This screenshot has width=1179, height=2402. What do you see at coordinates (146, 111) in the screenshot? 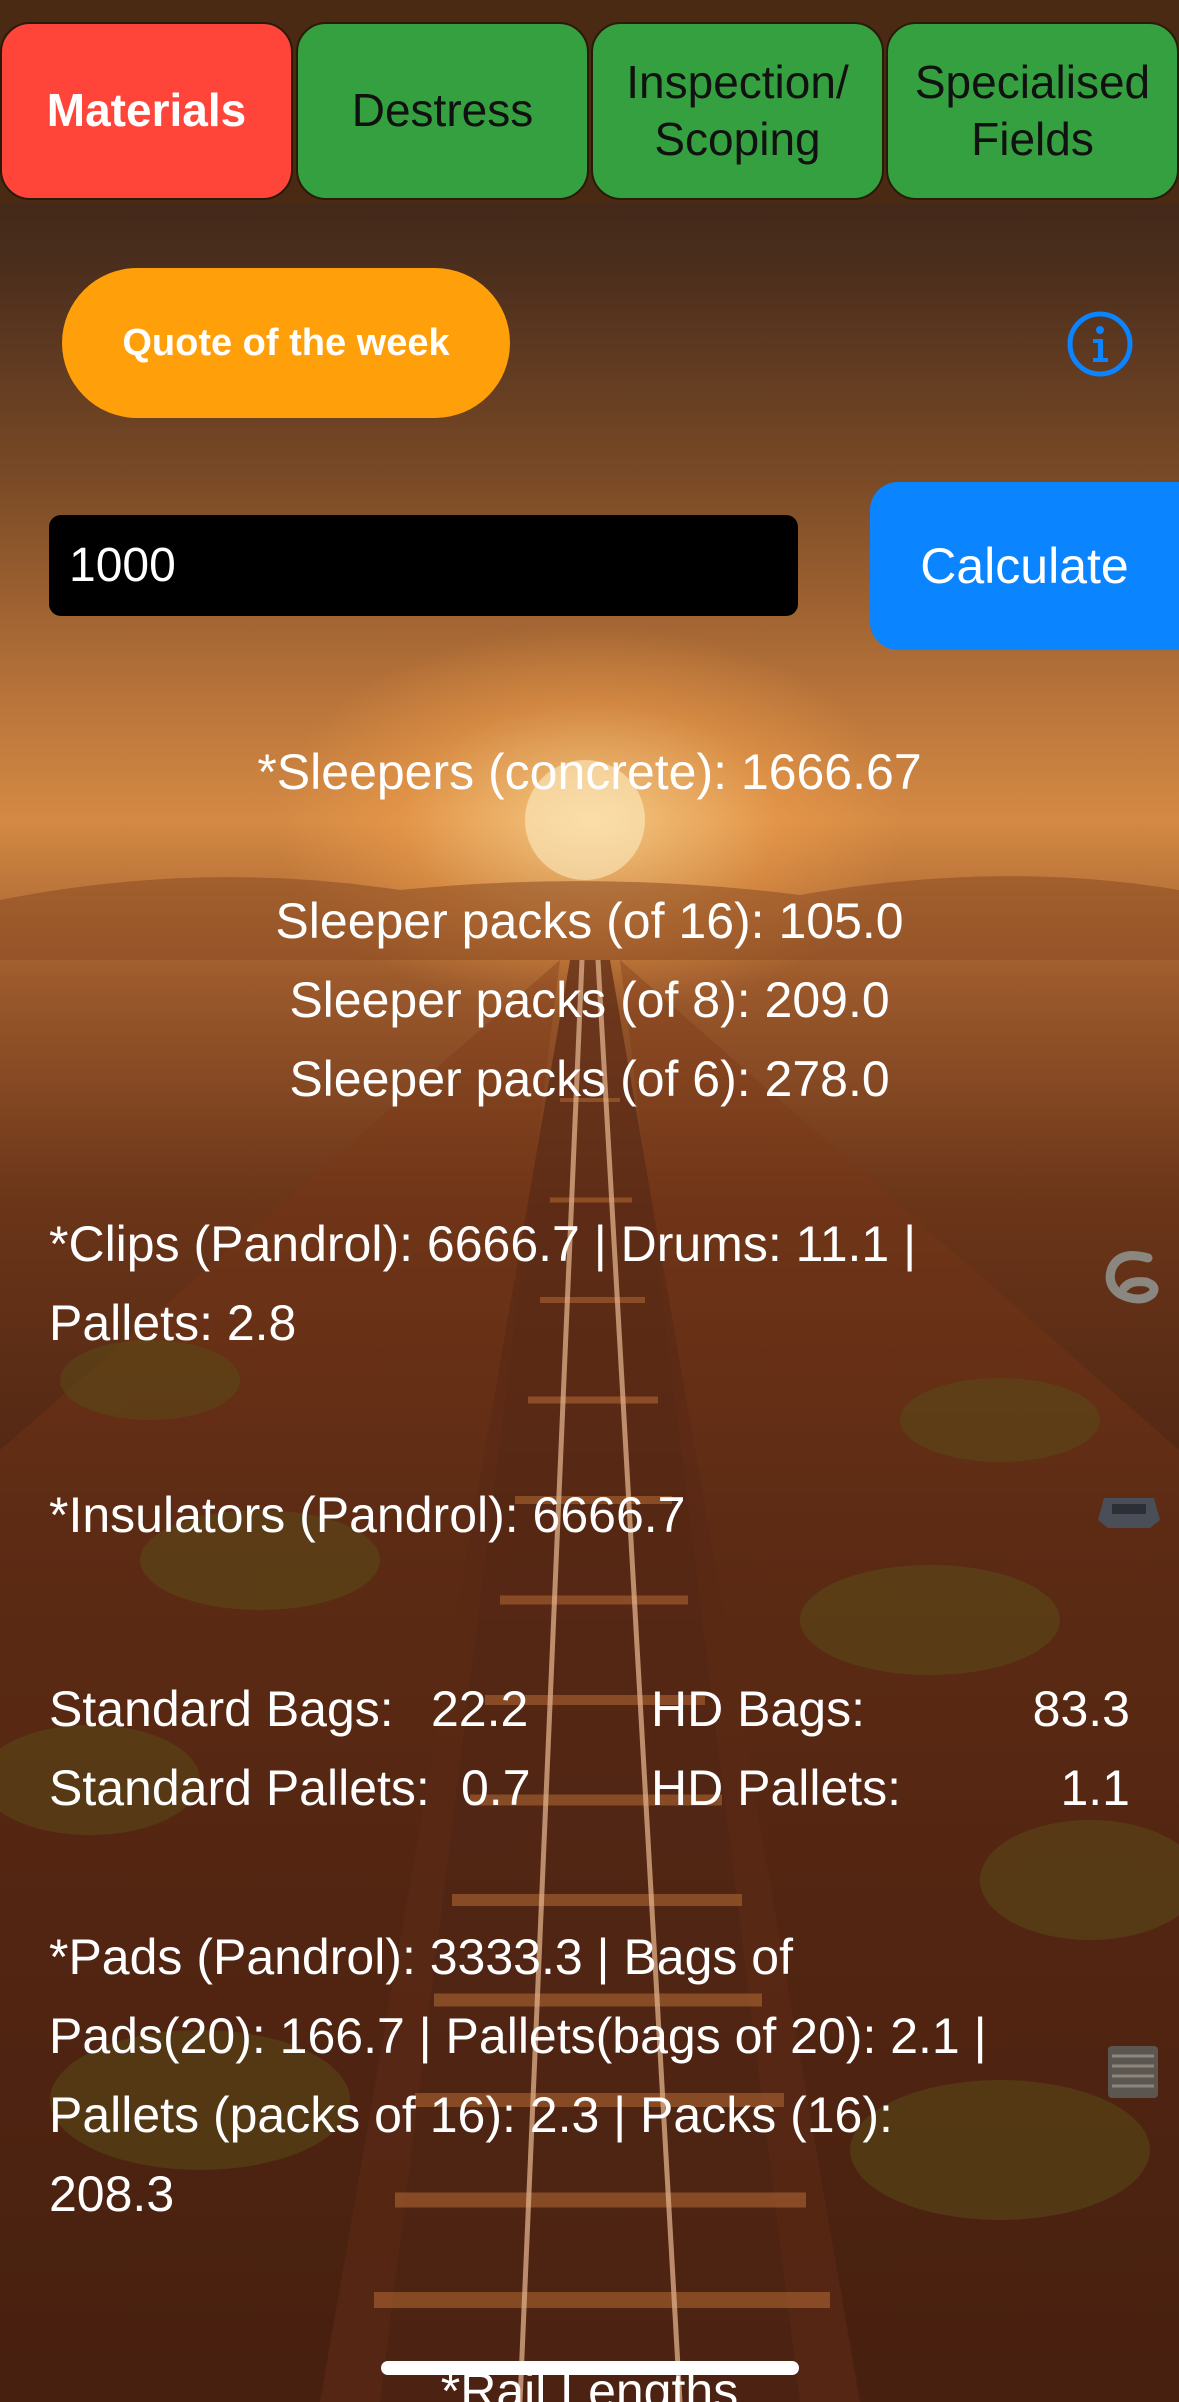
I see `tab-materials: Materials` at bounding box center [146, 111].